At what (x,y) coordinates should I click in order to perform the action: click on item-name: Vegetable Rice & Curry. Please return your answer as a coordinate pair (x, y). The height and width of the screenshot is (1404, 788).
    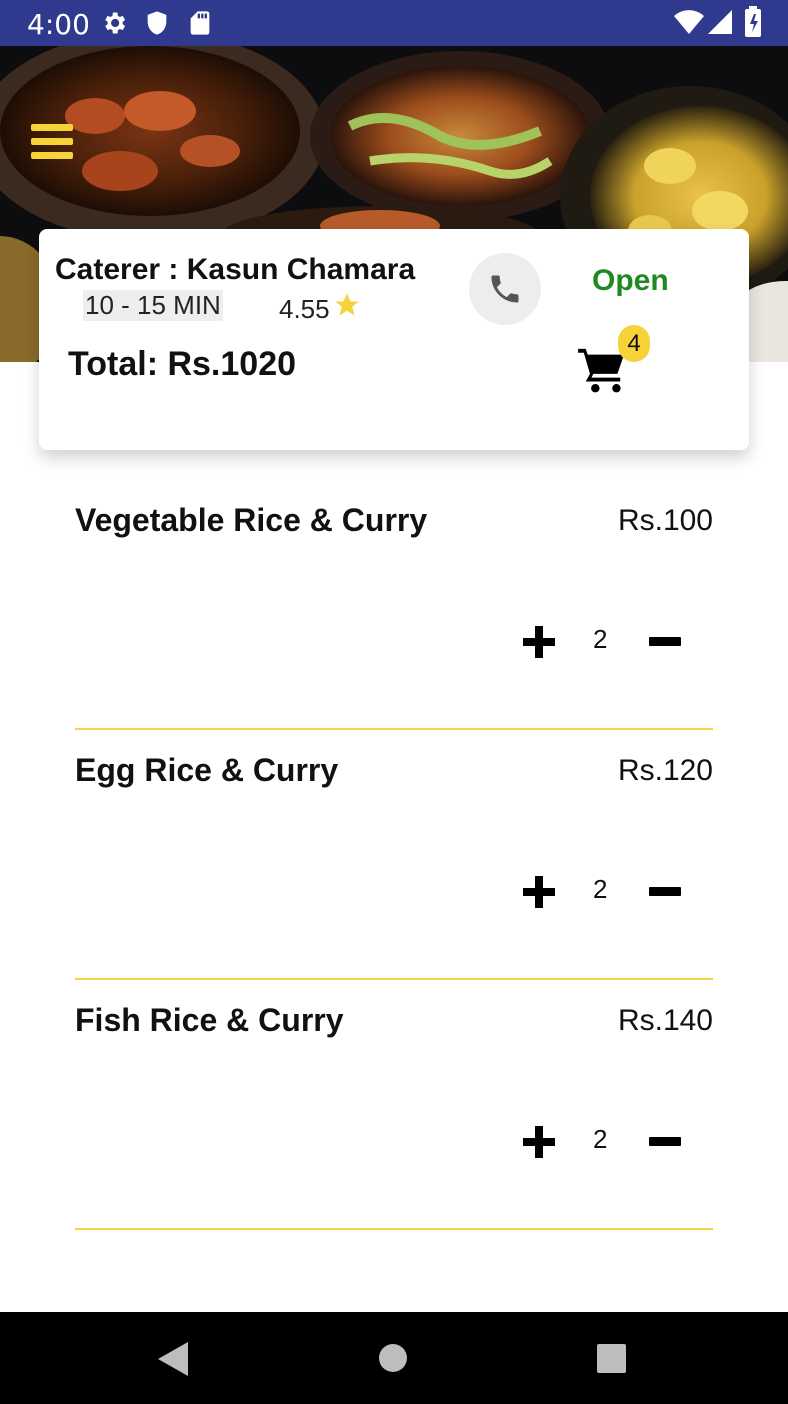
    Looking at the image, I should click on (251, 520).